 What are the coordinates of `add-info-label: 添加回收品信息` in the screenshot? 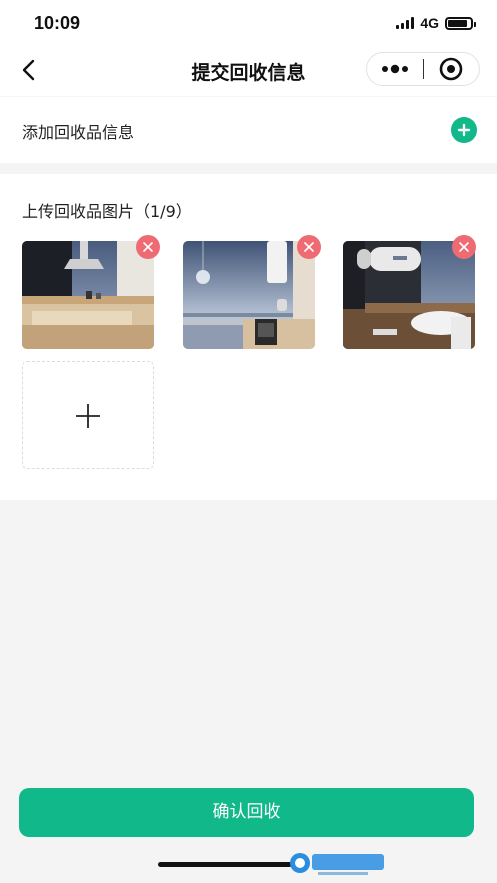 It's located at (78, 132).